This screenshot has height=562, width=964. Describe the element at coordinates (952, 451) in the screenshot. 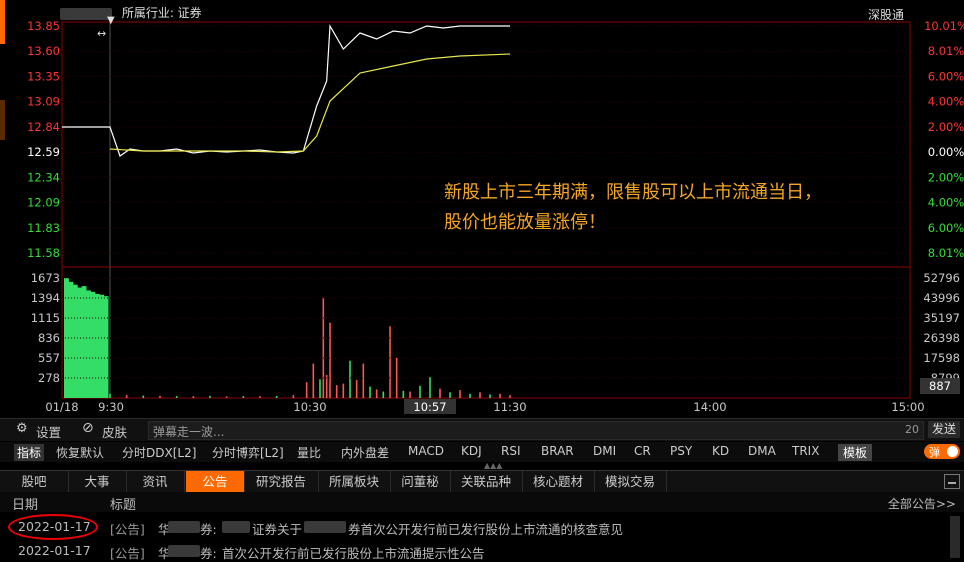

I see `toggle-knob` at that location.